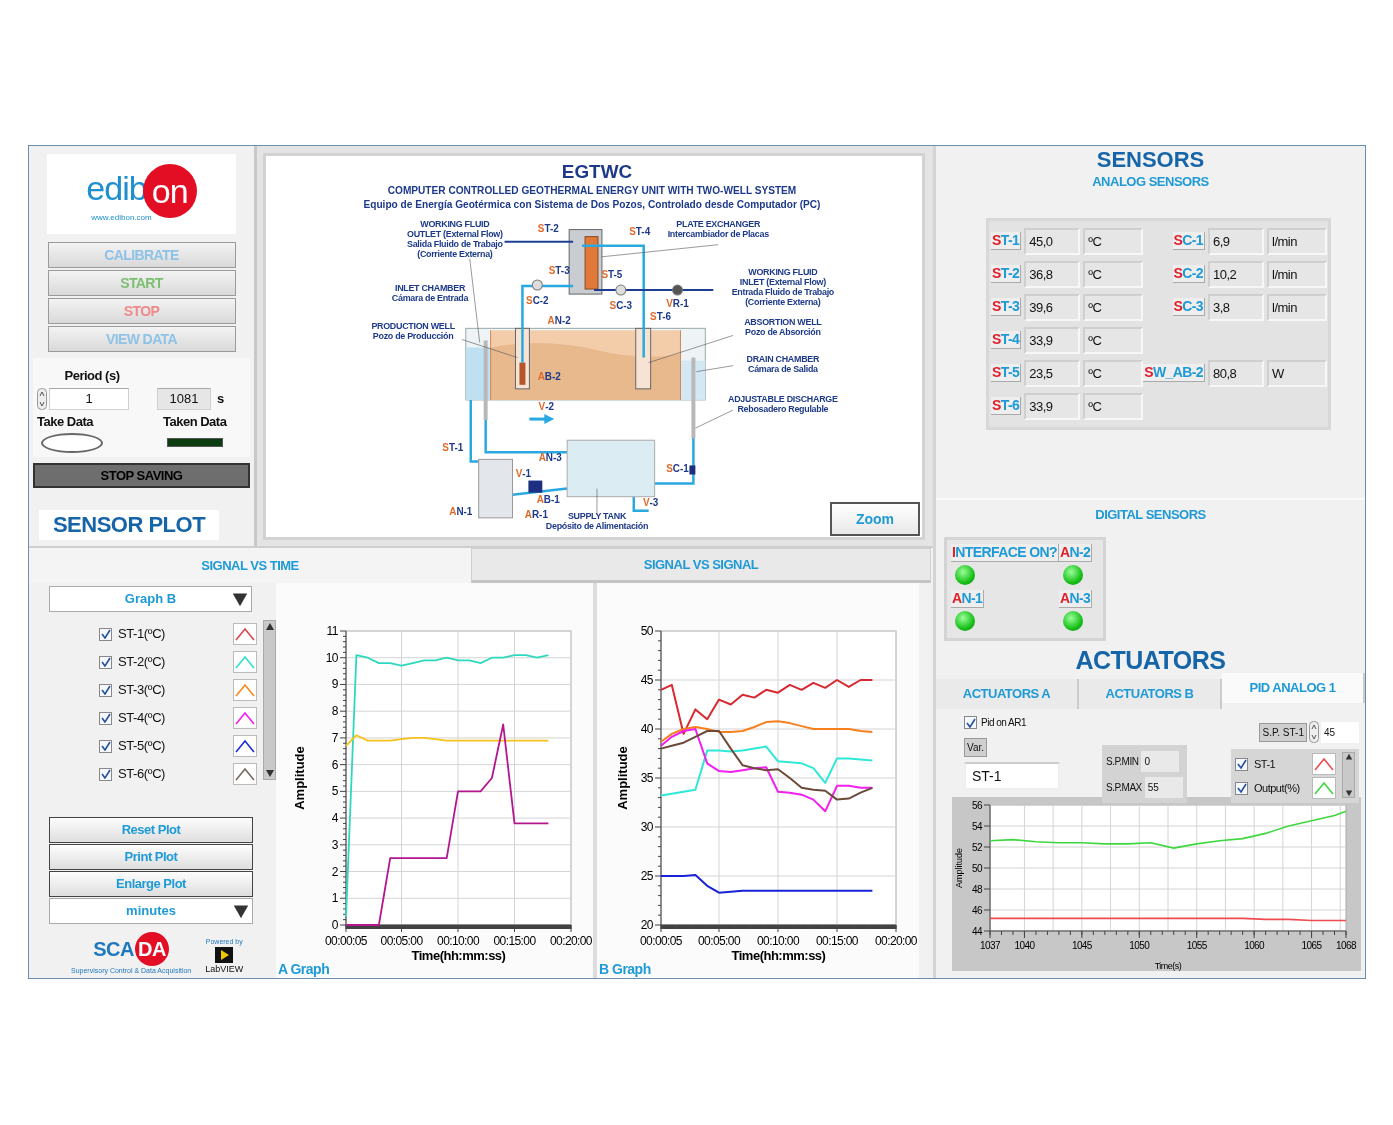  What do you see at coordinates (1163, 787) in the screenshot?
I see `setpoint-field: 55` at bounding box center [1163, 787].